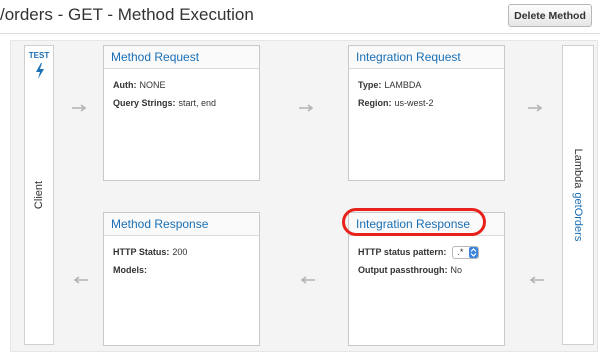 This screenshot has width=600, height=358. What do you see at coordinates (141, 251) in the screenshot?
I see `http-status-label: HTTP Status:` at bounding box center [141, 251].